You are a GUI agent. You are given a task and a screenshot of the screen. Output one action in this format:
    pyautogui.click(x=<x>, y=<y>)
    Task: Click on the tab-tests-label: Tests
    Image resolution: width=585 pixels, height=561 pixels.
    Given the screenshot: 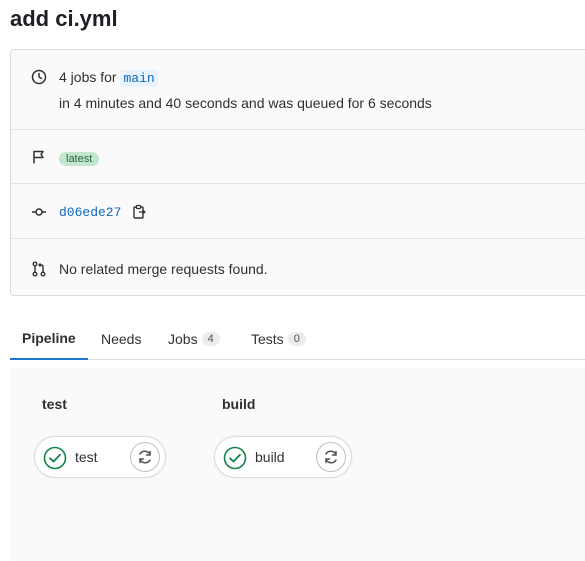 What is the action you would take?
    pyautogui.click(x=267, y=339)
    